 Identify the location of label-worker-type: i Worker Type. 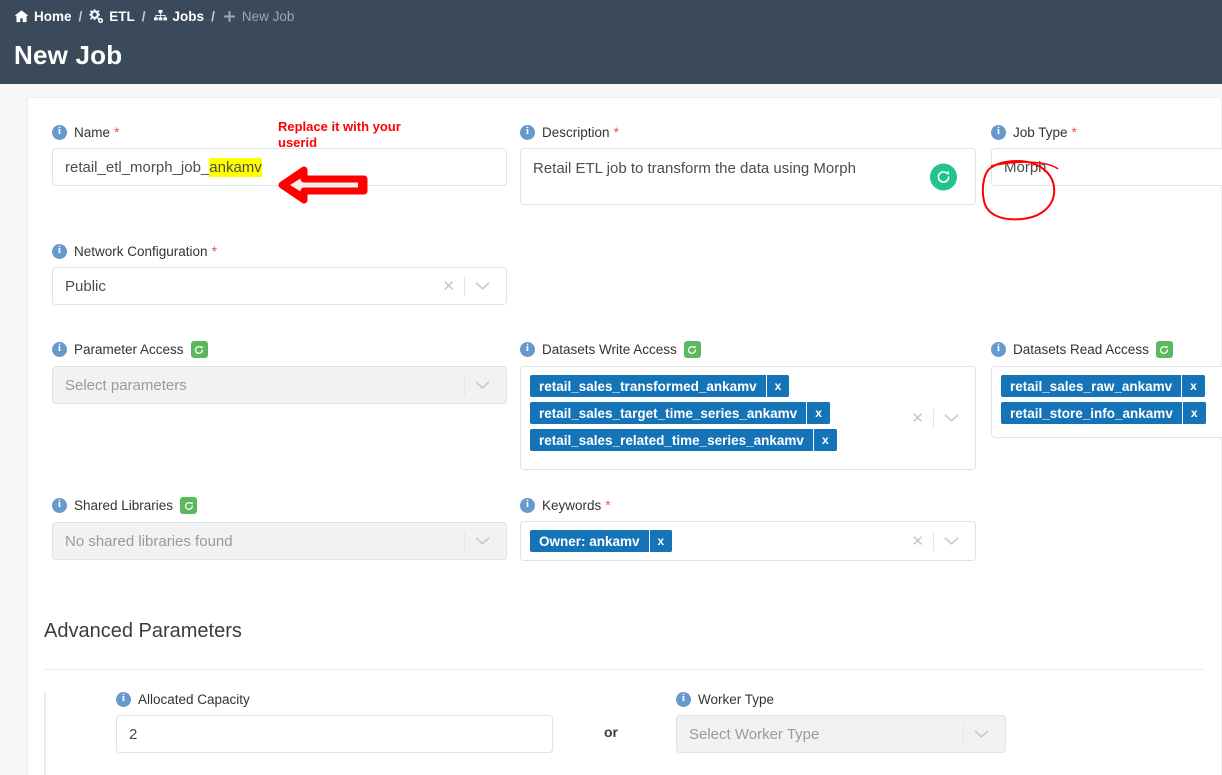
(841, 699).